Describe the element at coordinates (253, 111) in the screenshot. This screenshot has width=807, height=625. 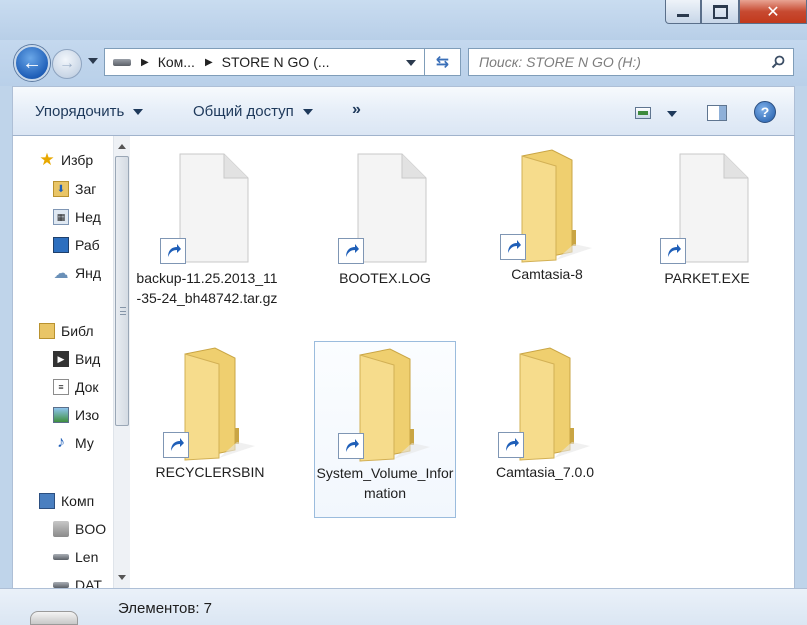
I see `share-menu-button: Общий доступ` at that location.